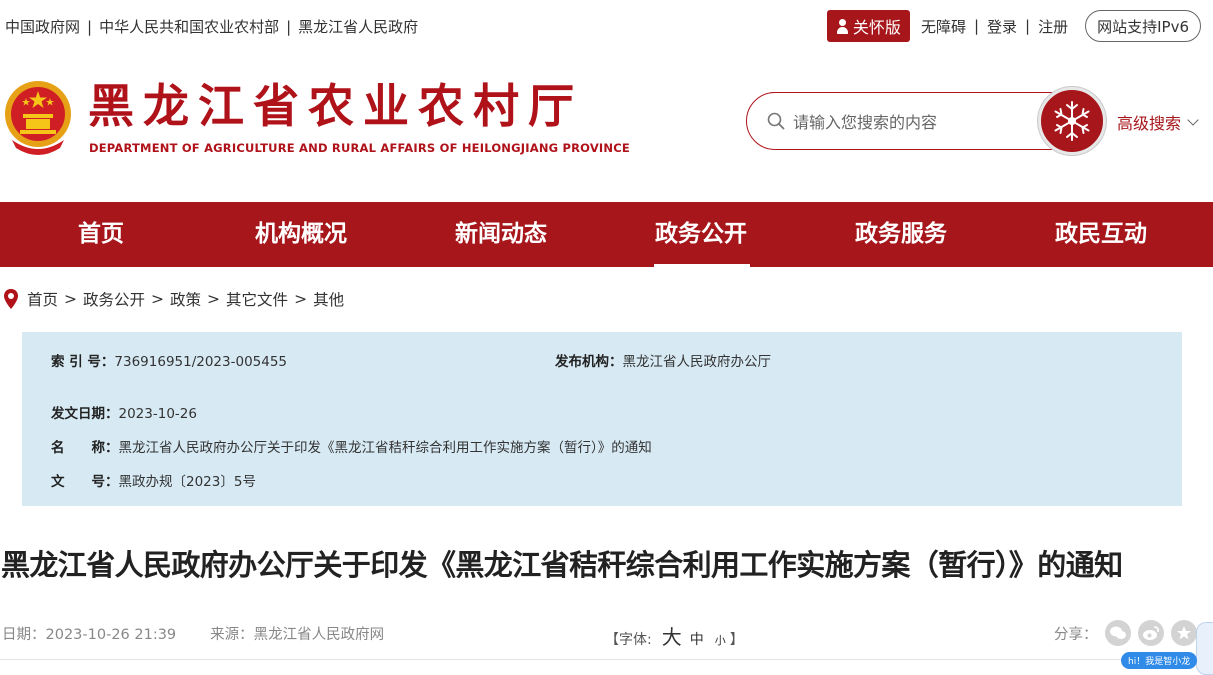 The width and height of the screenshot is (1213, 675). I want to click on info-date-value: 2023-10-26, so click(157, 414).